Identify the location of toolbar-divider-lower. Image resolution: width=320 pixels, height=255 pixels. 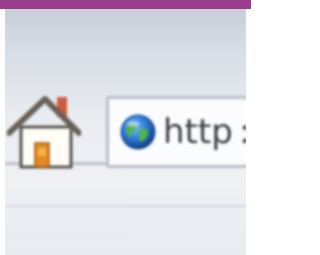
(125, 206).